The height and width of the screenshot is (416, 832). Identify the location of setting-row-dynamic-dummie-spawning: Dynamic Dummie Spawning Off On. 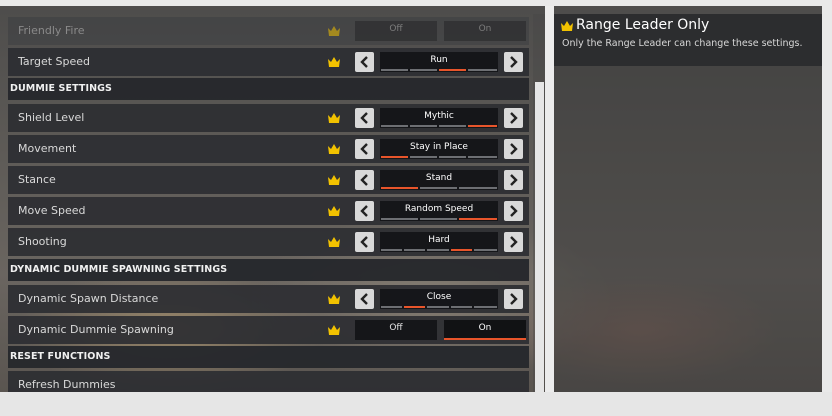
(268, 330).